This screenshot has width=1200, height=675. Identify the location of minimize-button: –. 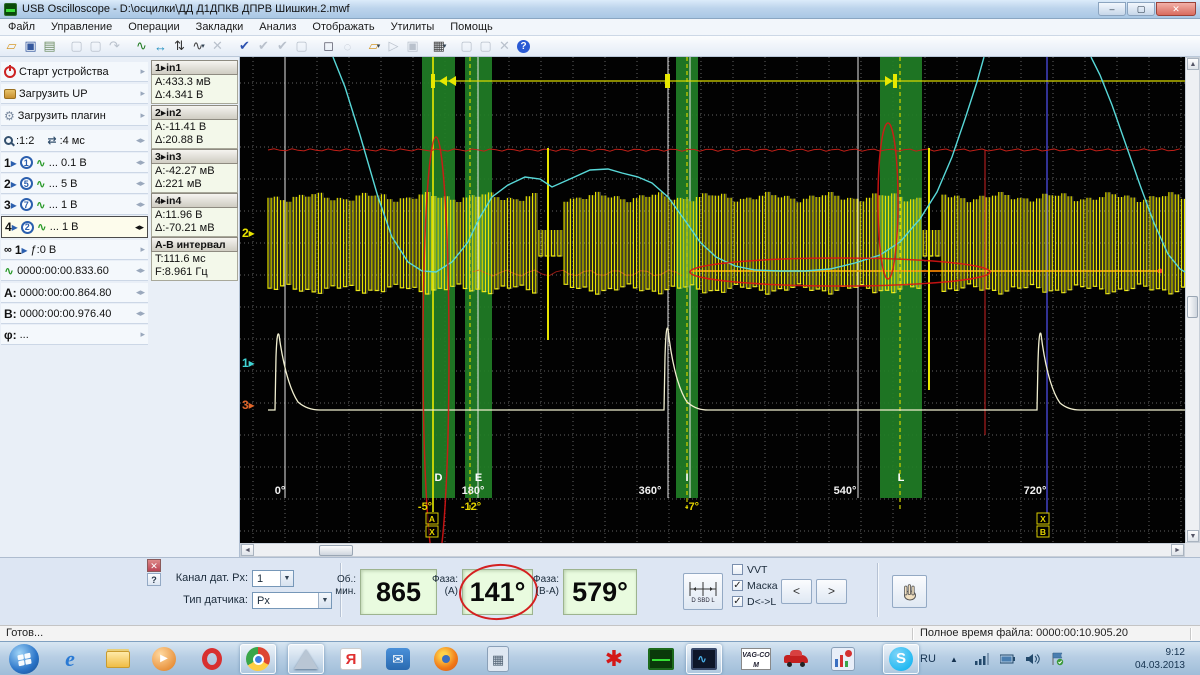
(1112, 9).